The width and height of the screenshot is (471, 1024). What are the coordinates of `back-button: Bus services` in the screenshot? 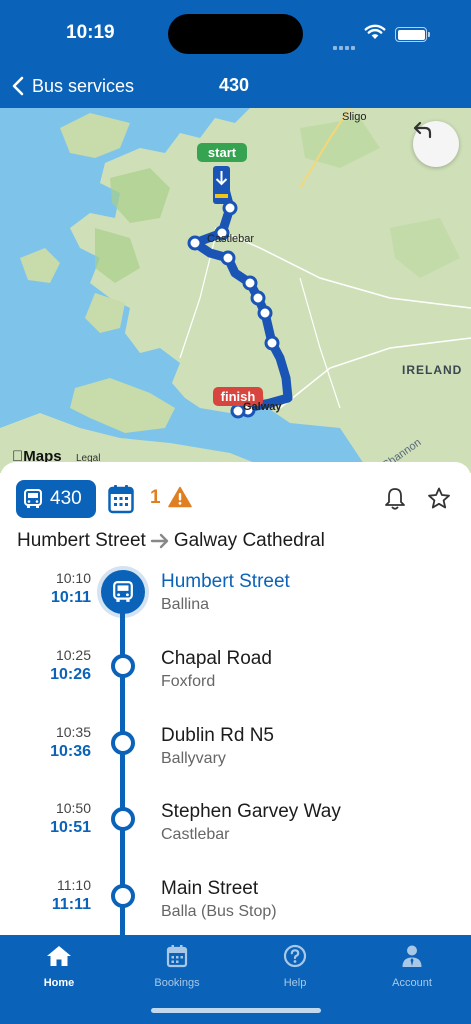 It's located at (73, 86).